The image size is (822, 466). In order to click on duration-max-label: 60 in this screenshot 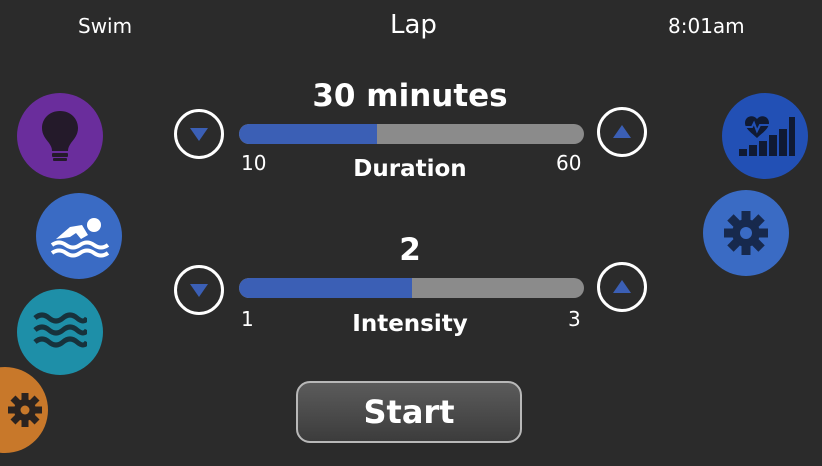, I will do `click(569, 163)`.